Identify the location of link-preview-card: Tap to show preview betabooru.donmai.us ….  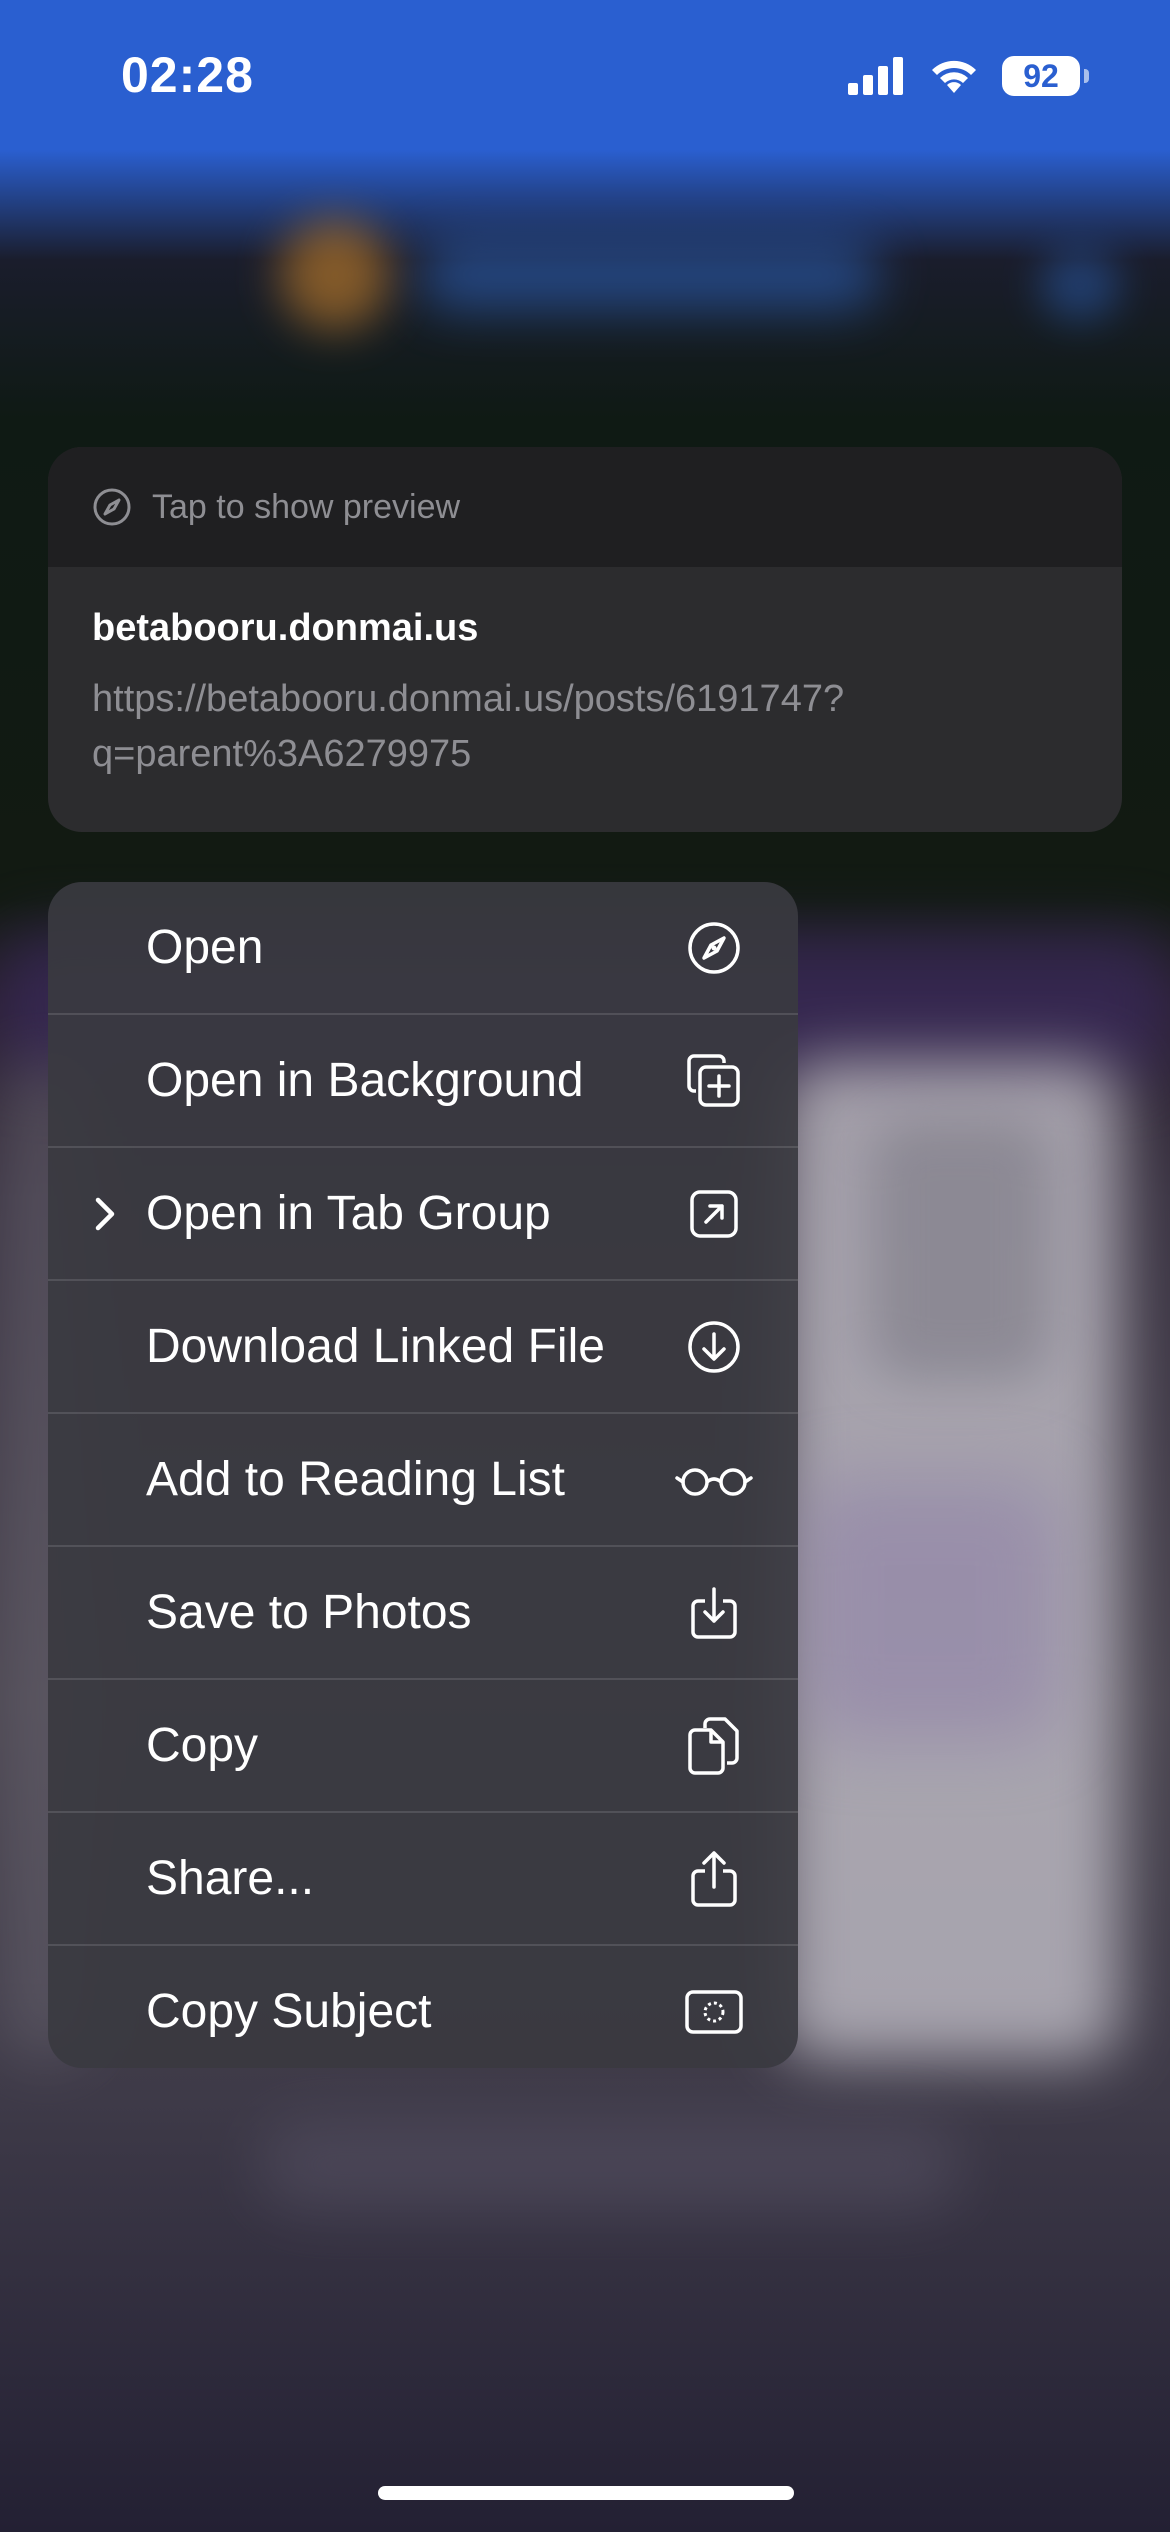
(585, 639).